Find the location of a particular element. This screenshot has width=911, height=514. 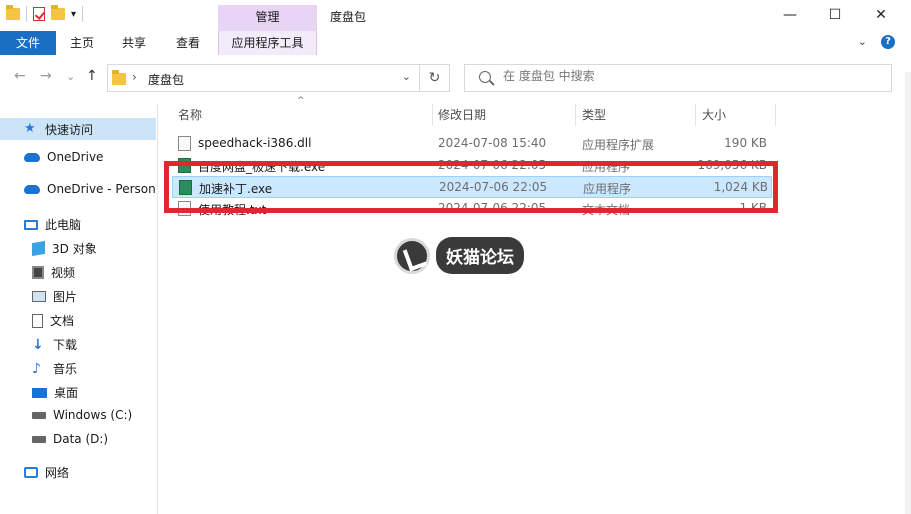

sidebar-item-pictures: 图片 is located at coordinates (54, 296).